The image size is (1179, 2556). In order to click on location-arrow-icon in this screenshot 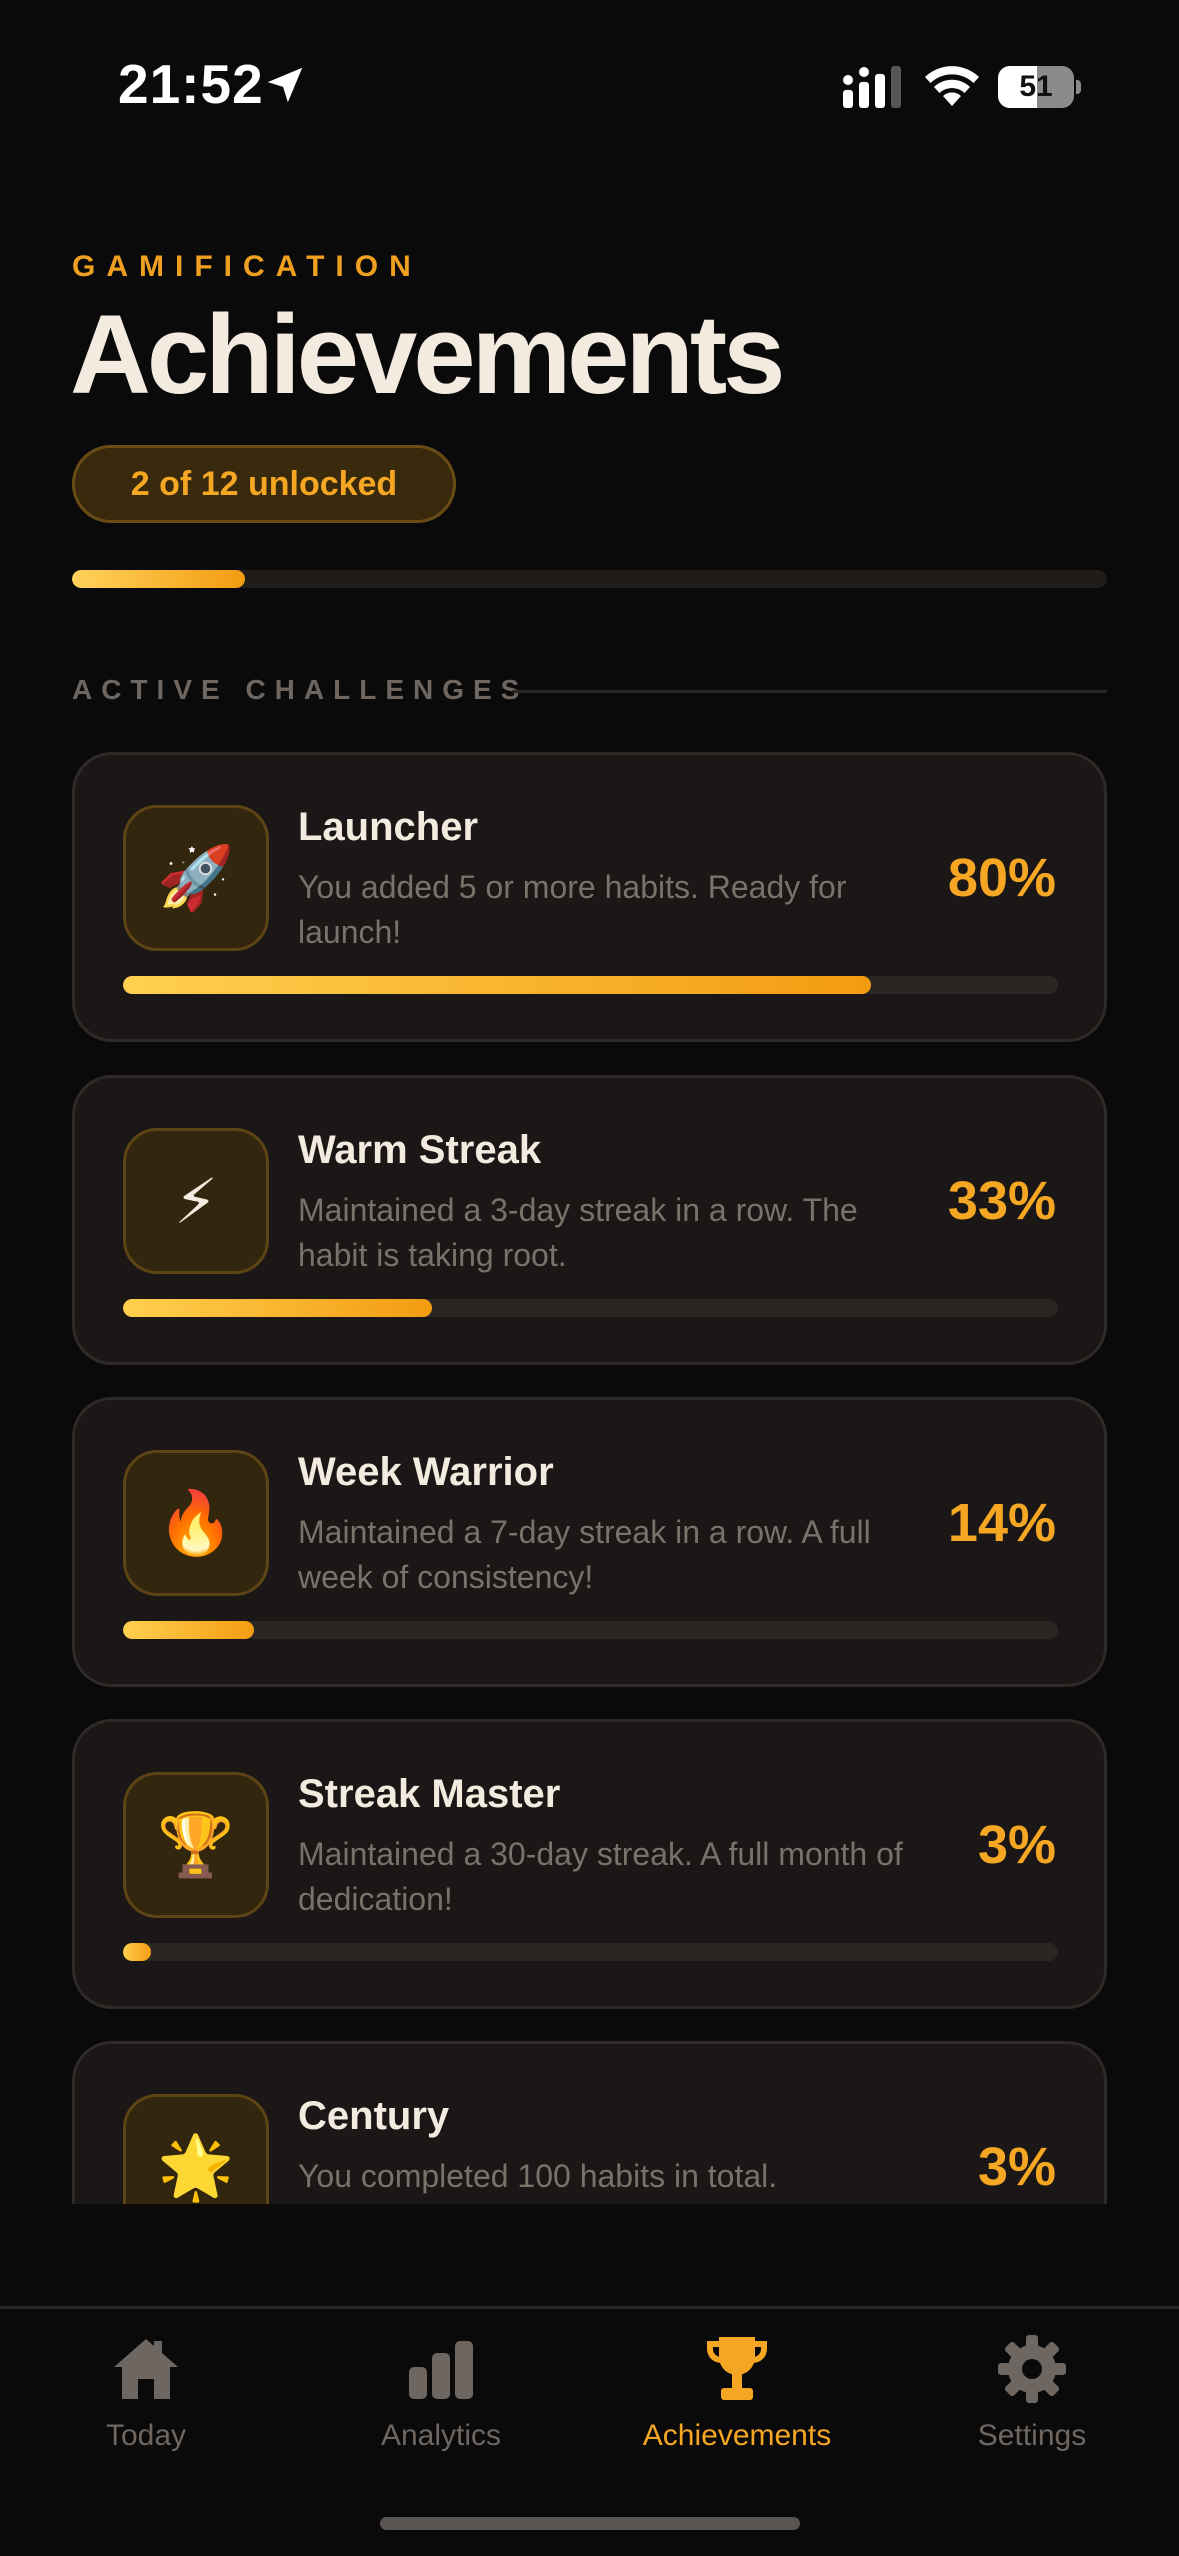, I will do `click(285, 85)`.